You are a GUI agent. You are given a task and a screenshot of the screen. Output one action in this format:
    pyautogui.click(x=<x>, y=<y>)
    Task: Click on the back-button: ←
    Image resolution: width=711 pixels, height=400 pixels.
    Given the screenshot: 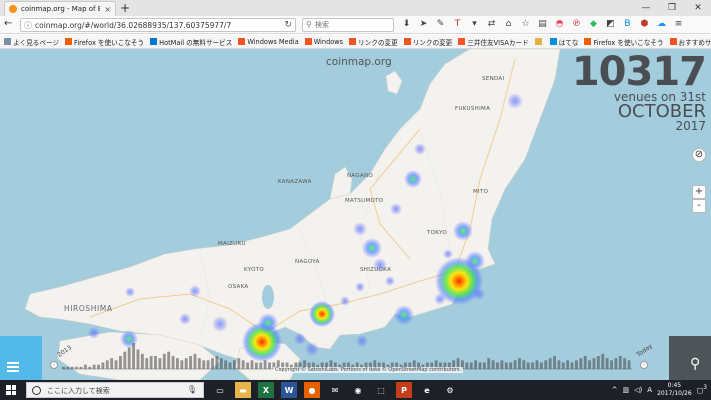 What is the action you would take?
    pyautogui.click(x=8, y=23)
    